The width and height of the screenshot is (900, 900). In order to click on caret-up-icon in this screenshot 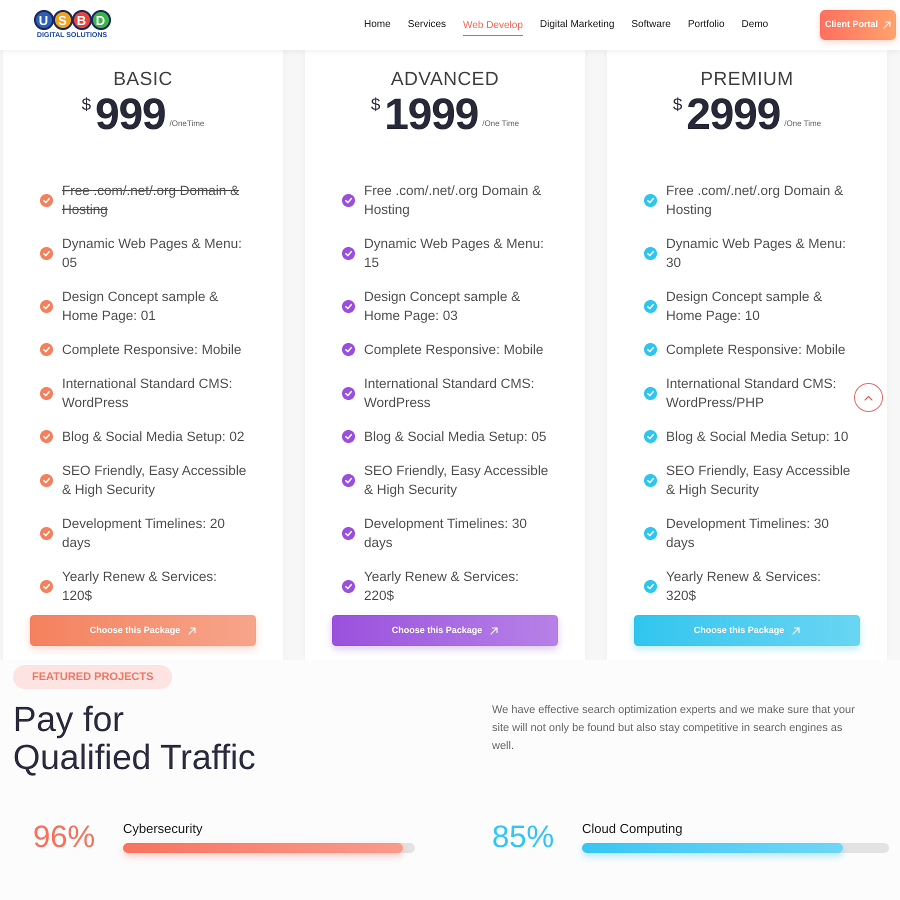, I will do `click(868, 397)`.